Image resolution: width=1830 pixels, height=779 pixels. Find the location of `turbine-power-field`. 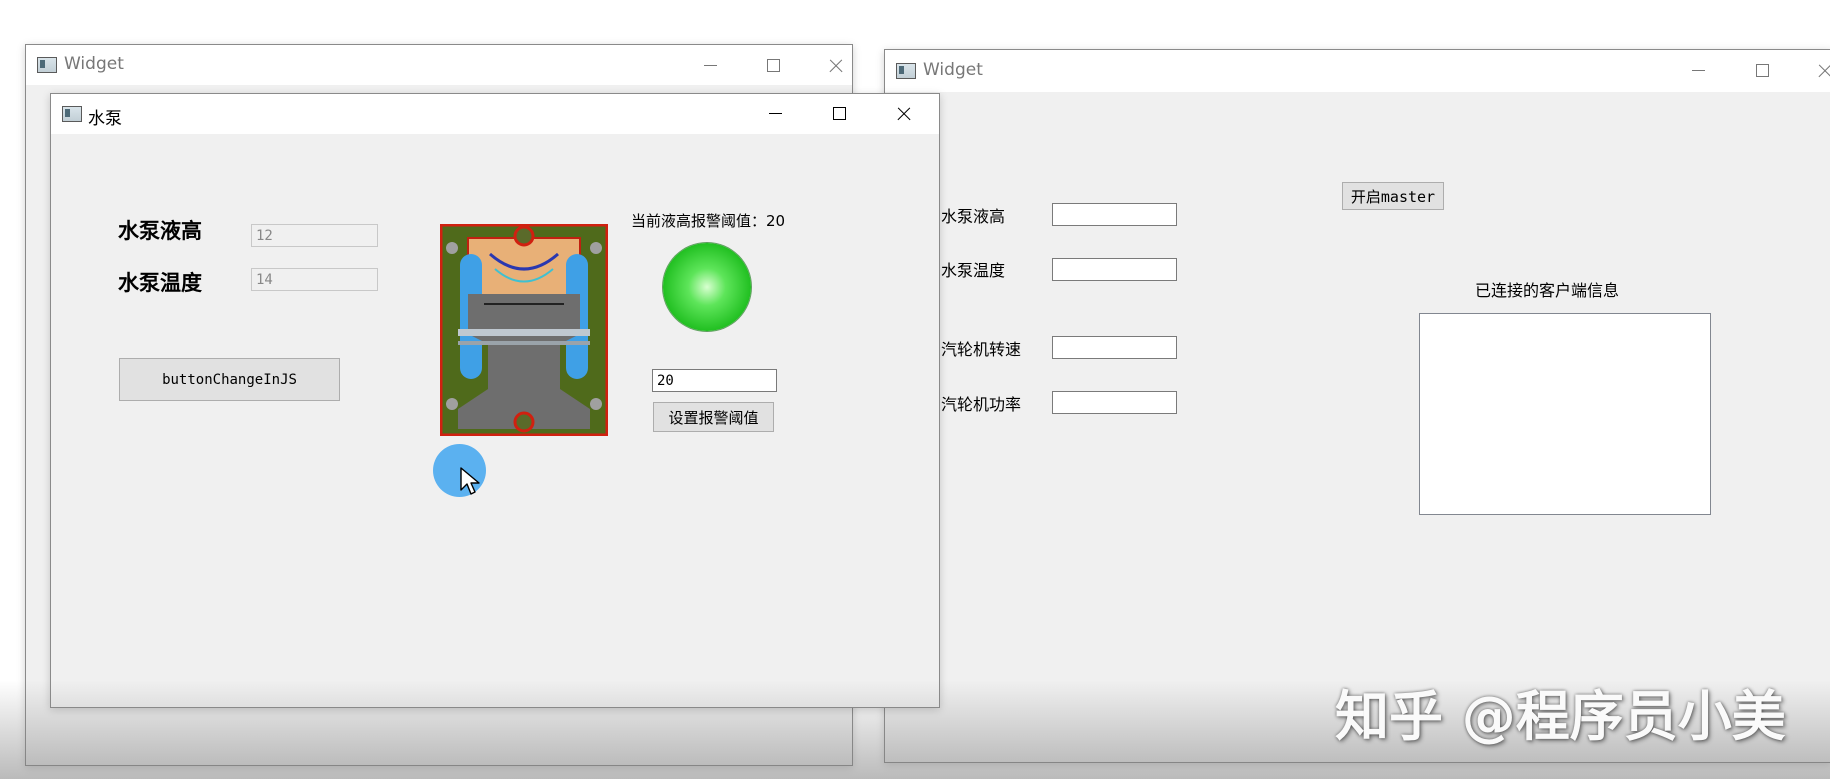

turbine-power-field is located at coordinates (1114, 402).